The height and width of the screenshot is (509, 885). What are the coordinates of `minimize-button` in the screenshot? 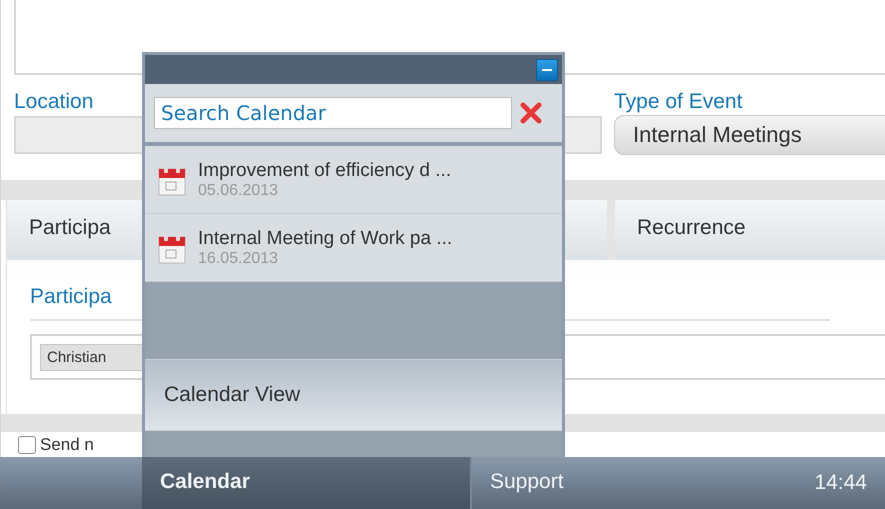 It's located at (547, 69).